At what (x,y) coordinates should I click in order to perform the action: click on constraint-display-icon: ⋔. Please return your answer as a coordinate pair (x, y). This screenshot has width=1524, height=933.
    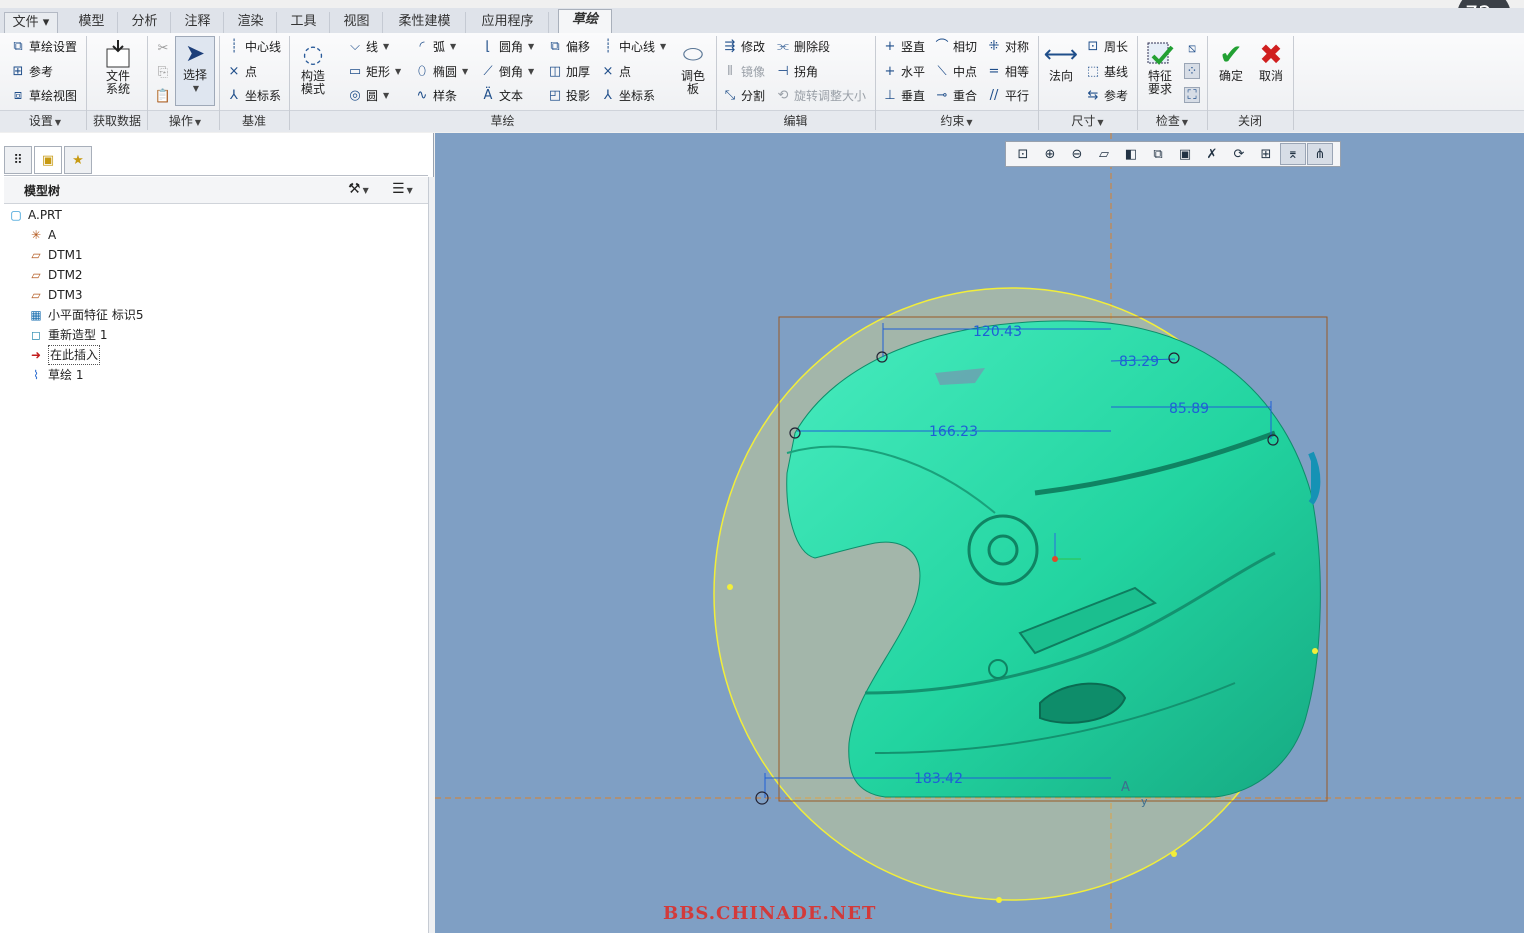
    Looking at the image, I should click on (1320, 154).